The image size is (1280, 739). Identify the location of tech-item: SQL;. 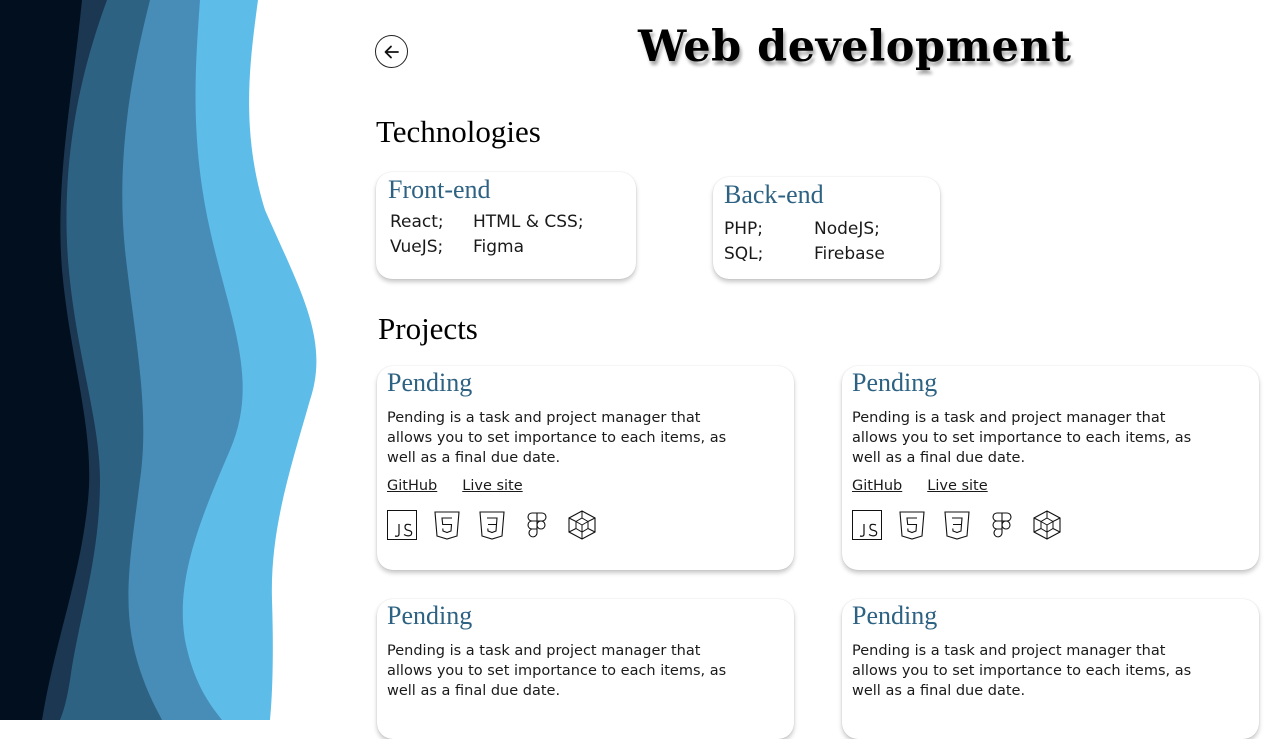
(744, 254).